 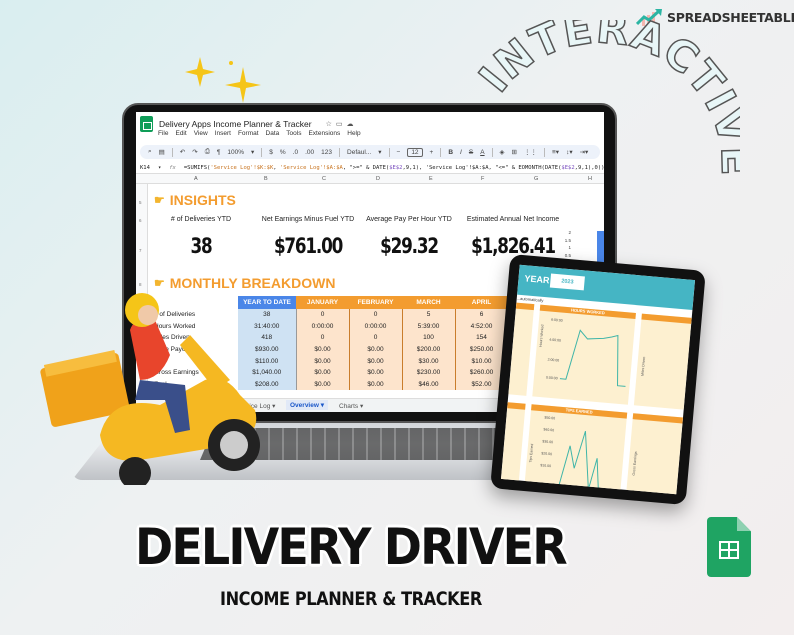 I want to click on italic-button: I, so click(x=461, y=152).